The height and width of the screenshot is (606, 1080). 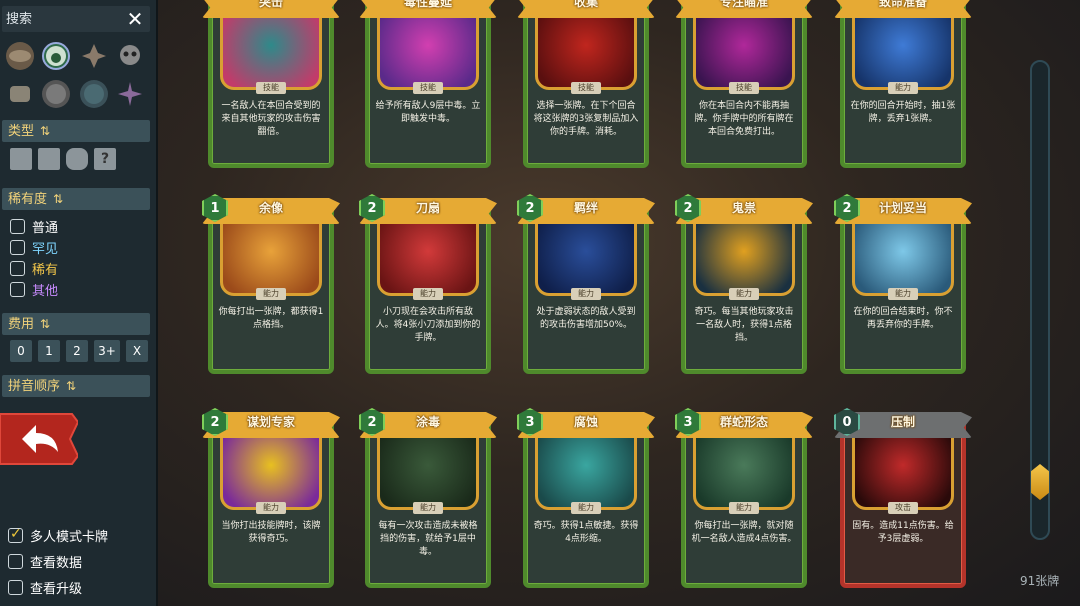 I want to click on card: 羁绊 2 能力 处于虚弱状态的敌人受到的攻击伤害增加50%。, so click(x=586, y=284).